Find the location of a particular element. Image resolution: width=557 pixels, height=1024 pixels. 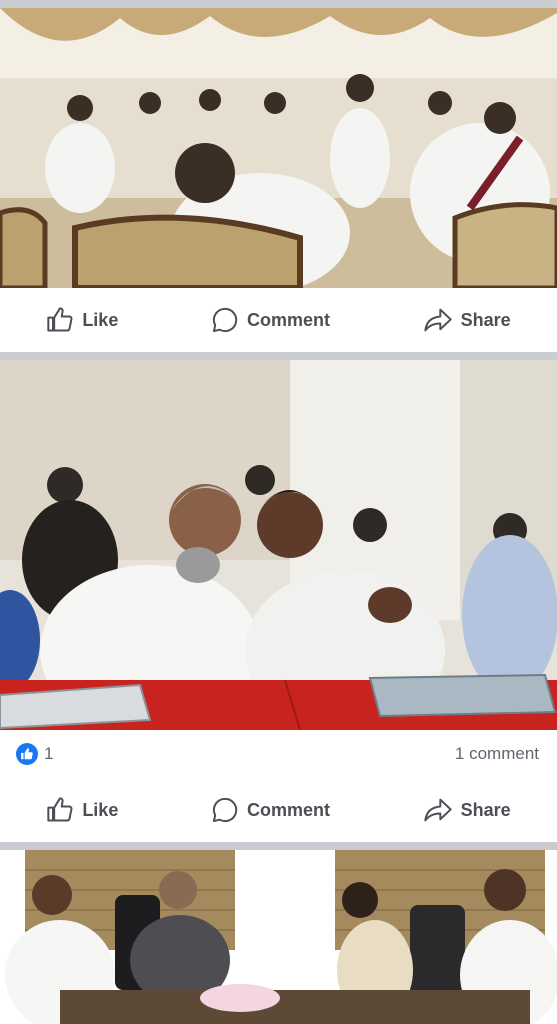

post-2-share-button: Share is located at coordinates (467, 810).